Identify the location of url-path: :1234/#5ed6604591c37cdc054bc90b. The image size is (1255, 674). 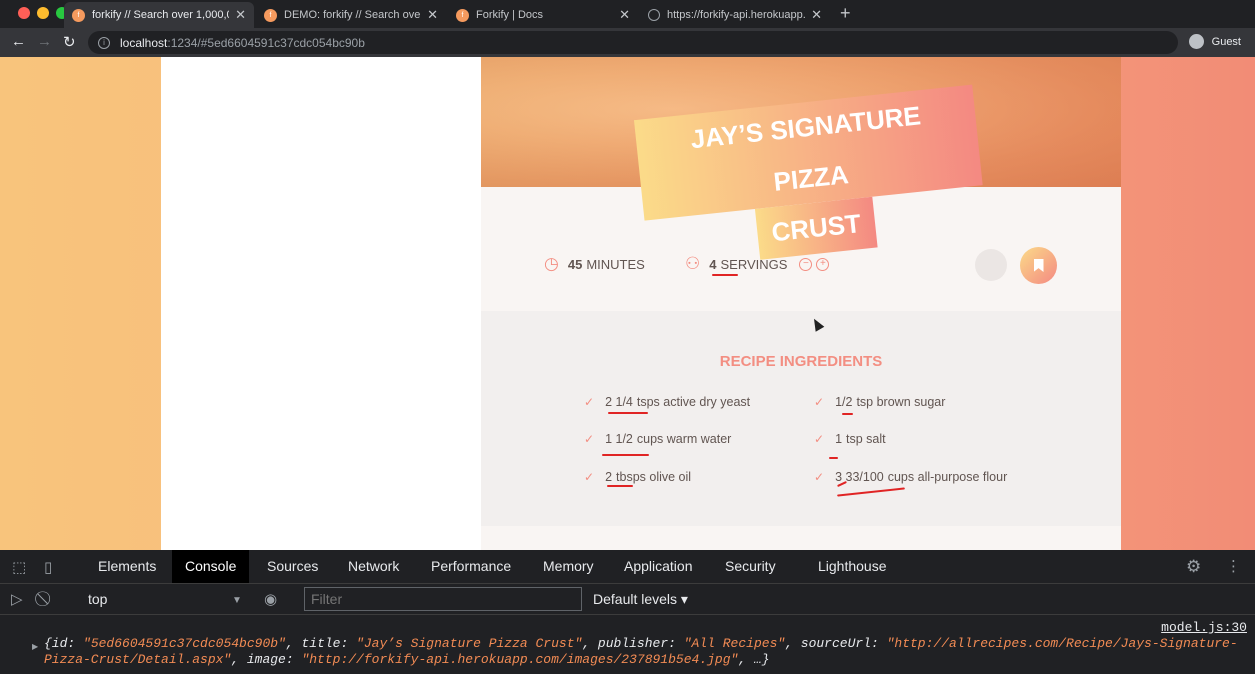
(266, 42).